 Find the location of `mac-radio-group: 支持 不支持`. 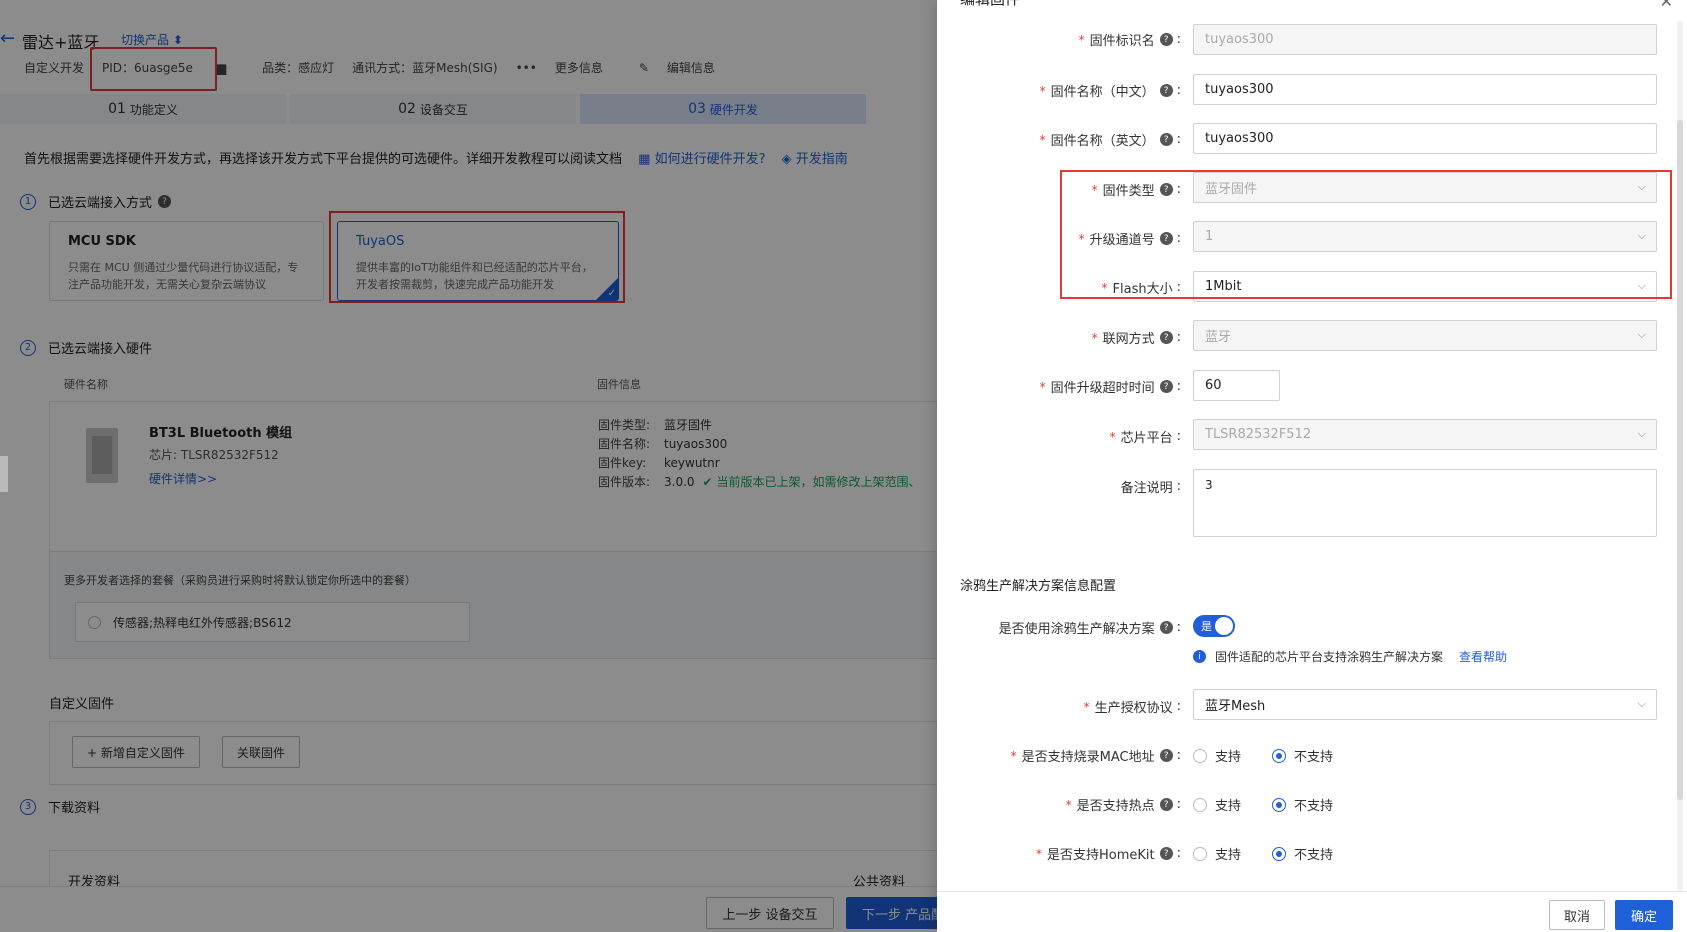

mac-radio-group: 支持 不支持 is located at coordinates (1278, 755).